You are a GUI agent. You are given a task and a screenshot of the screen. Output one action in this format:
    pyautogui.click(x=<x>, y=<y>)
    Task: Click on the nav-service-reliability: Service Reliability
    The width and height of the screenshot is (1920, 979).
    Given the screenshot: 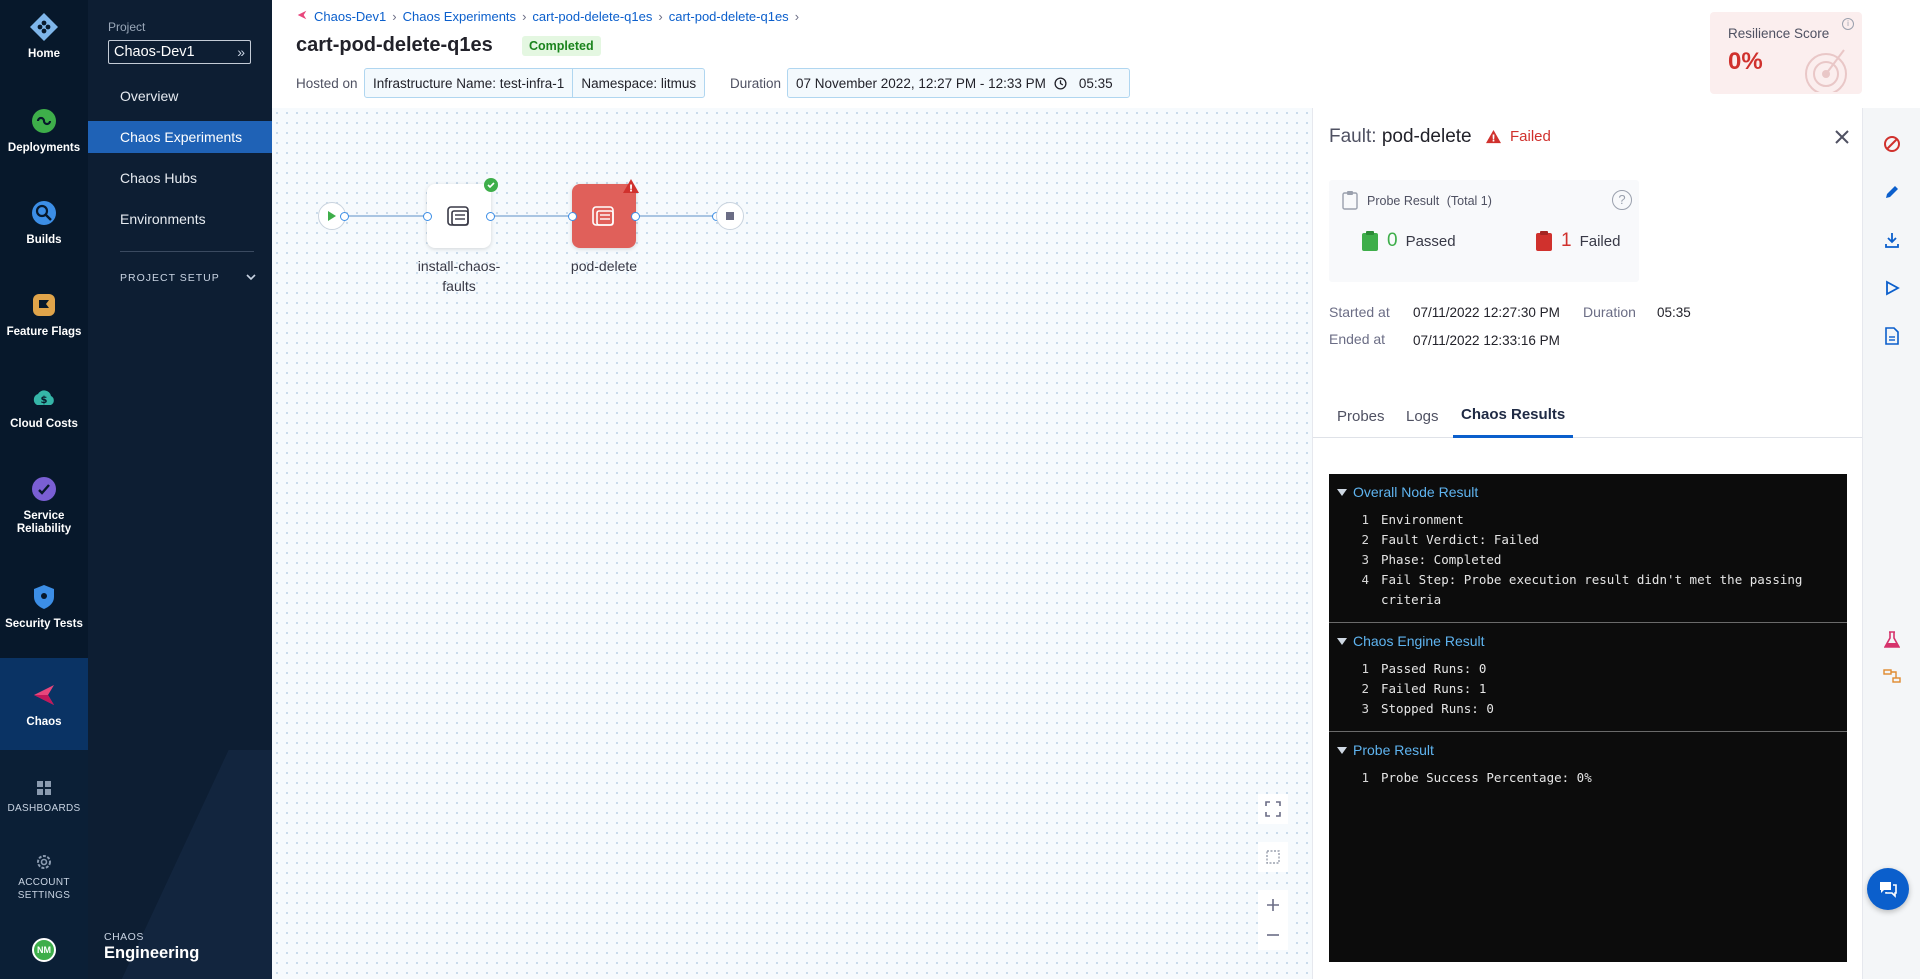 What is the action you would take?
    pyautogui.click(x=44, y=505)
    